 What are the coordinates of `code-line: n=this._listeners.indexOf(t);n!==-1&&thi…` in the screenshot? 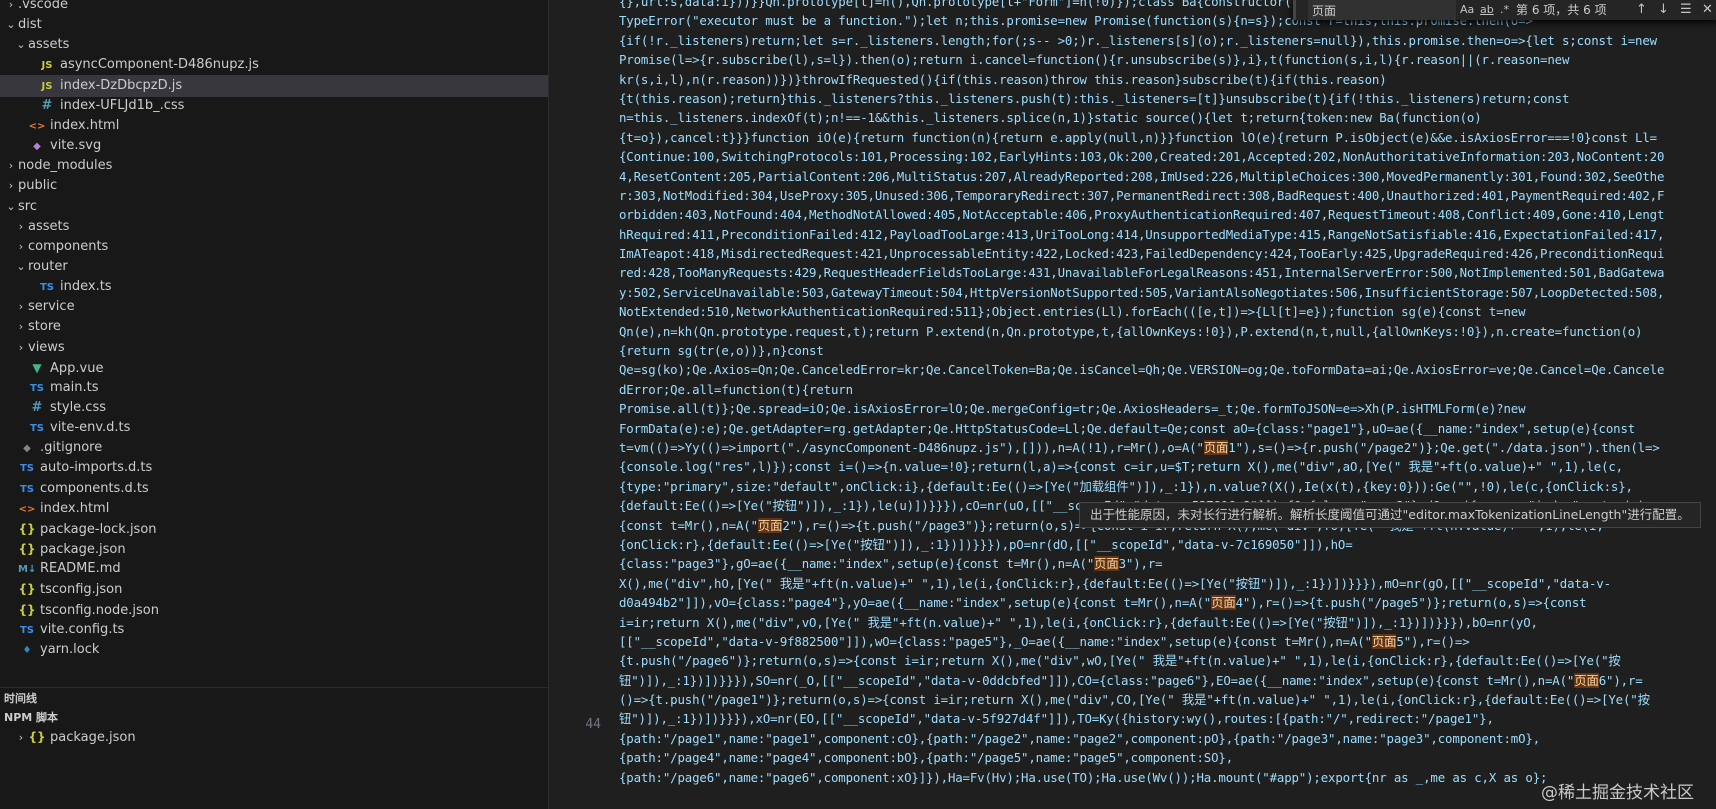 It's located at (1167, 117).